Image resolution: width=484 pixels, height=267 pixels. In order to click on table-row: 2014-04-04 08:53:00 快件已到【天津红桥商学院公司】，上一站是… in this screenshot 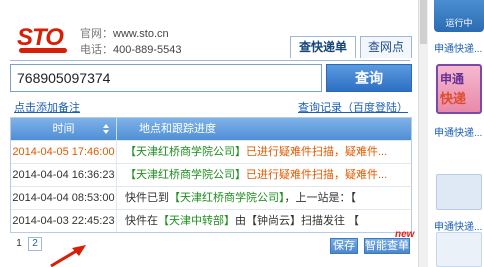, I will do `click(211, 197)`.